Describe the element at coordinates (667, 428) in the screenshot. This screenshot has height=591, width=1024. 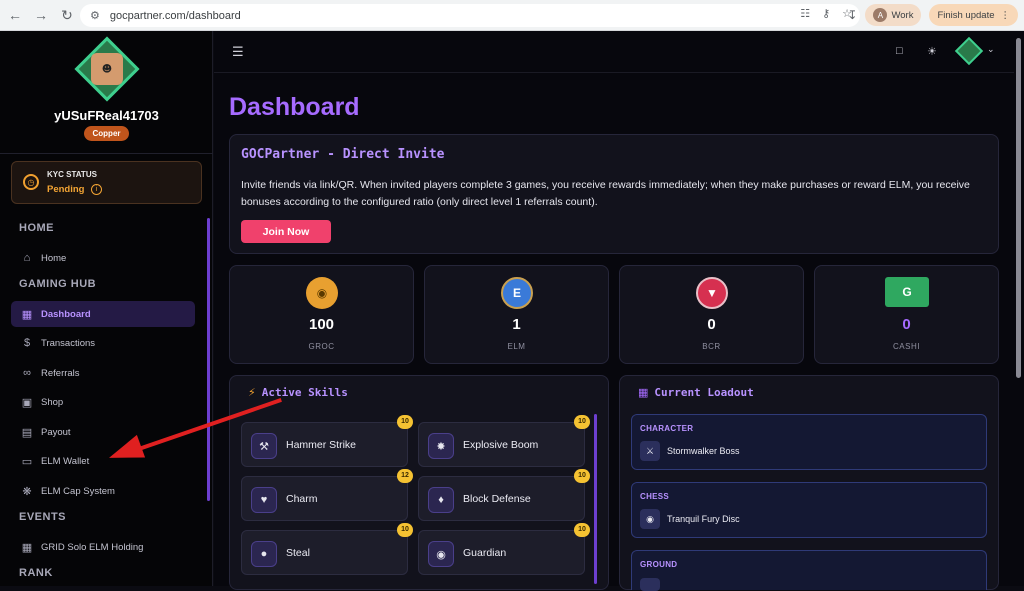
I see `slot-label: CHARACTER` at that location.